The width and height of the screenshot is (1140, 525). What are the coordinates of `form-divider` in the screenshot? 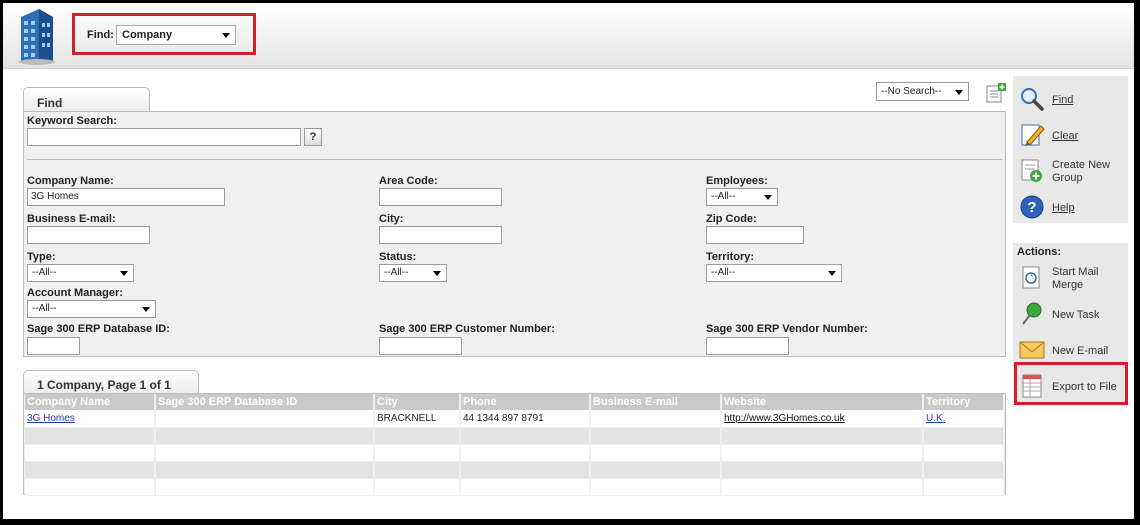 It's located at (514, 159).